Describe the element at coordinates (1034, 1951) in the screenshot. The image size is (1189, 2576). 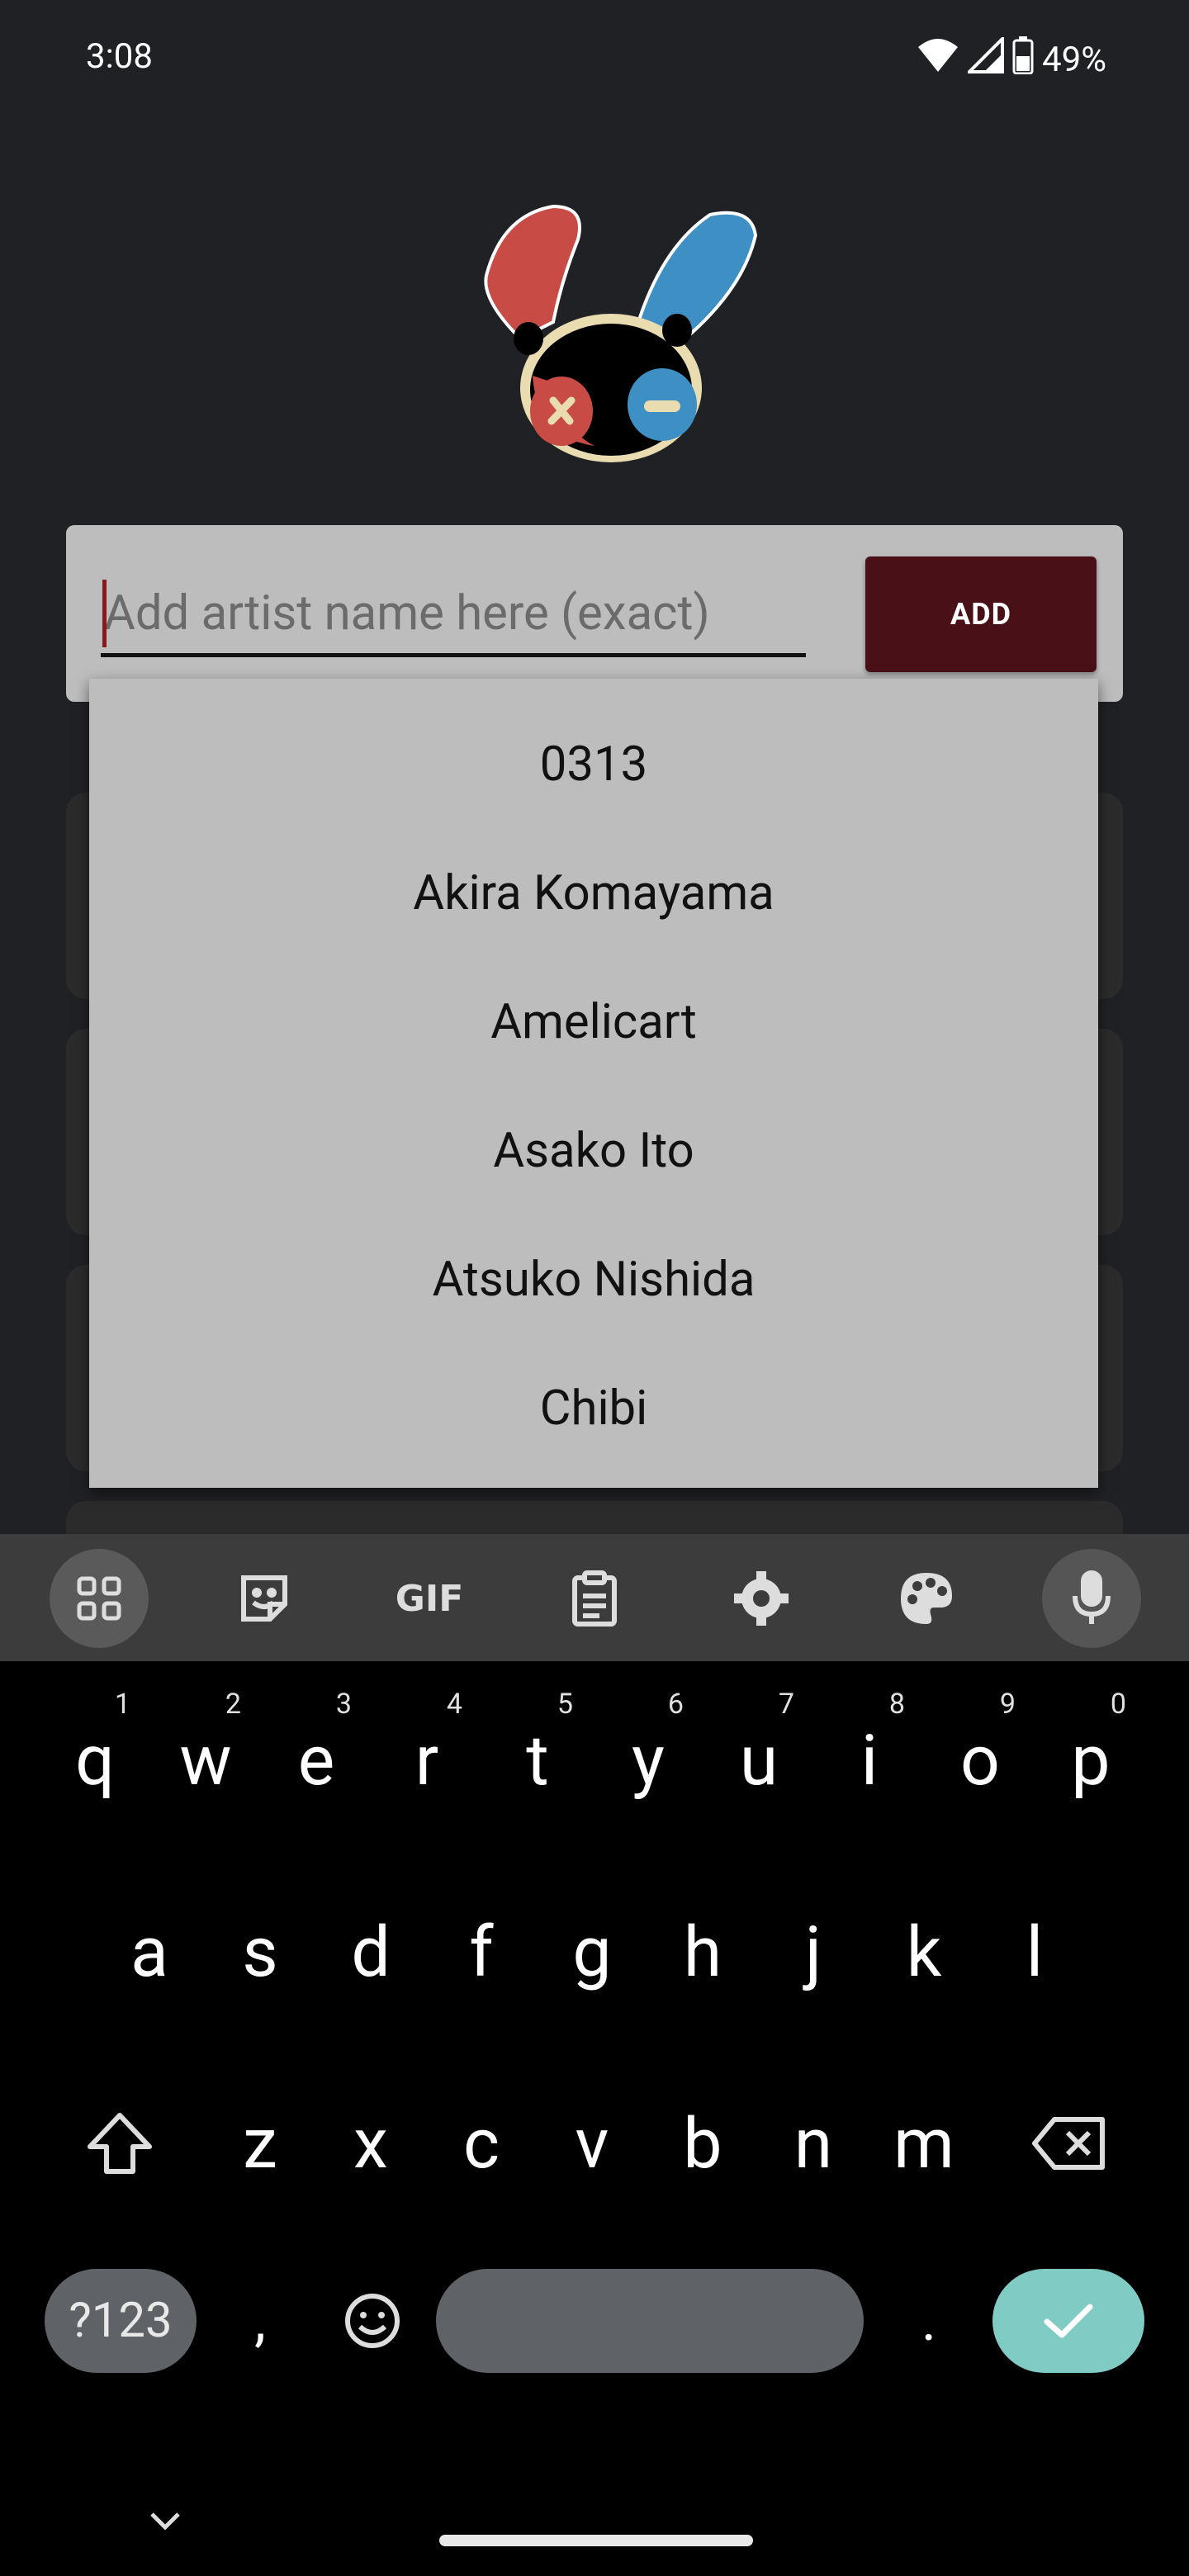
I see `key-l: l` at that location.